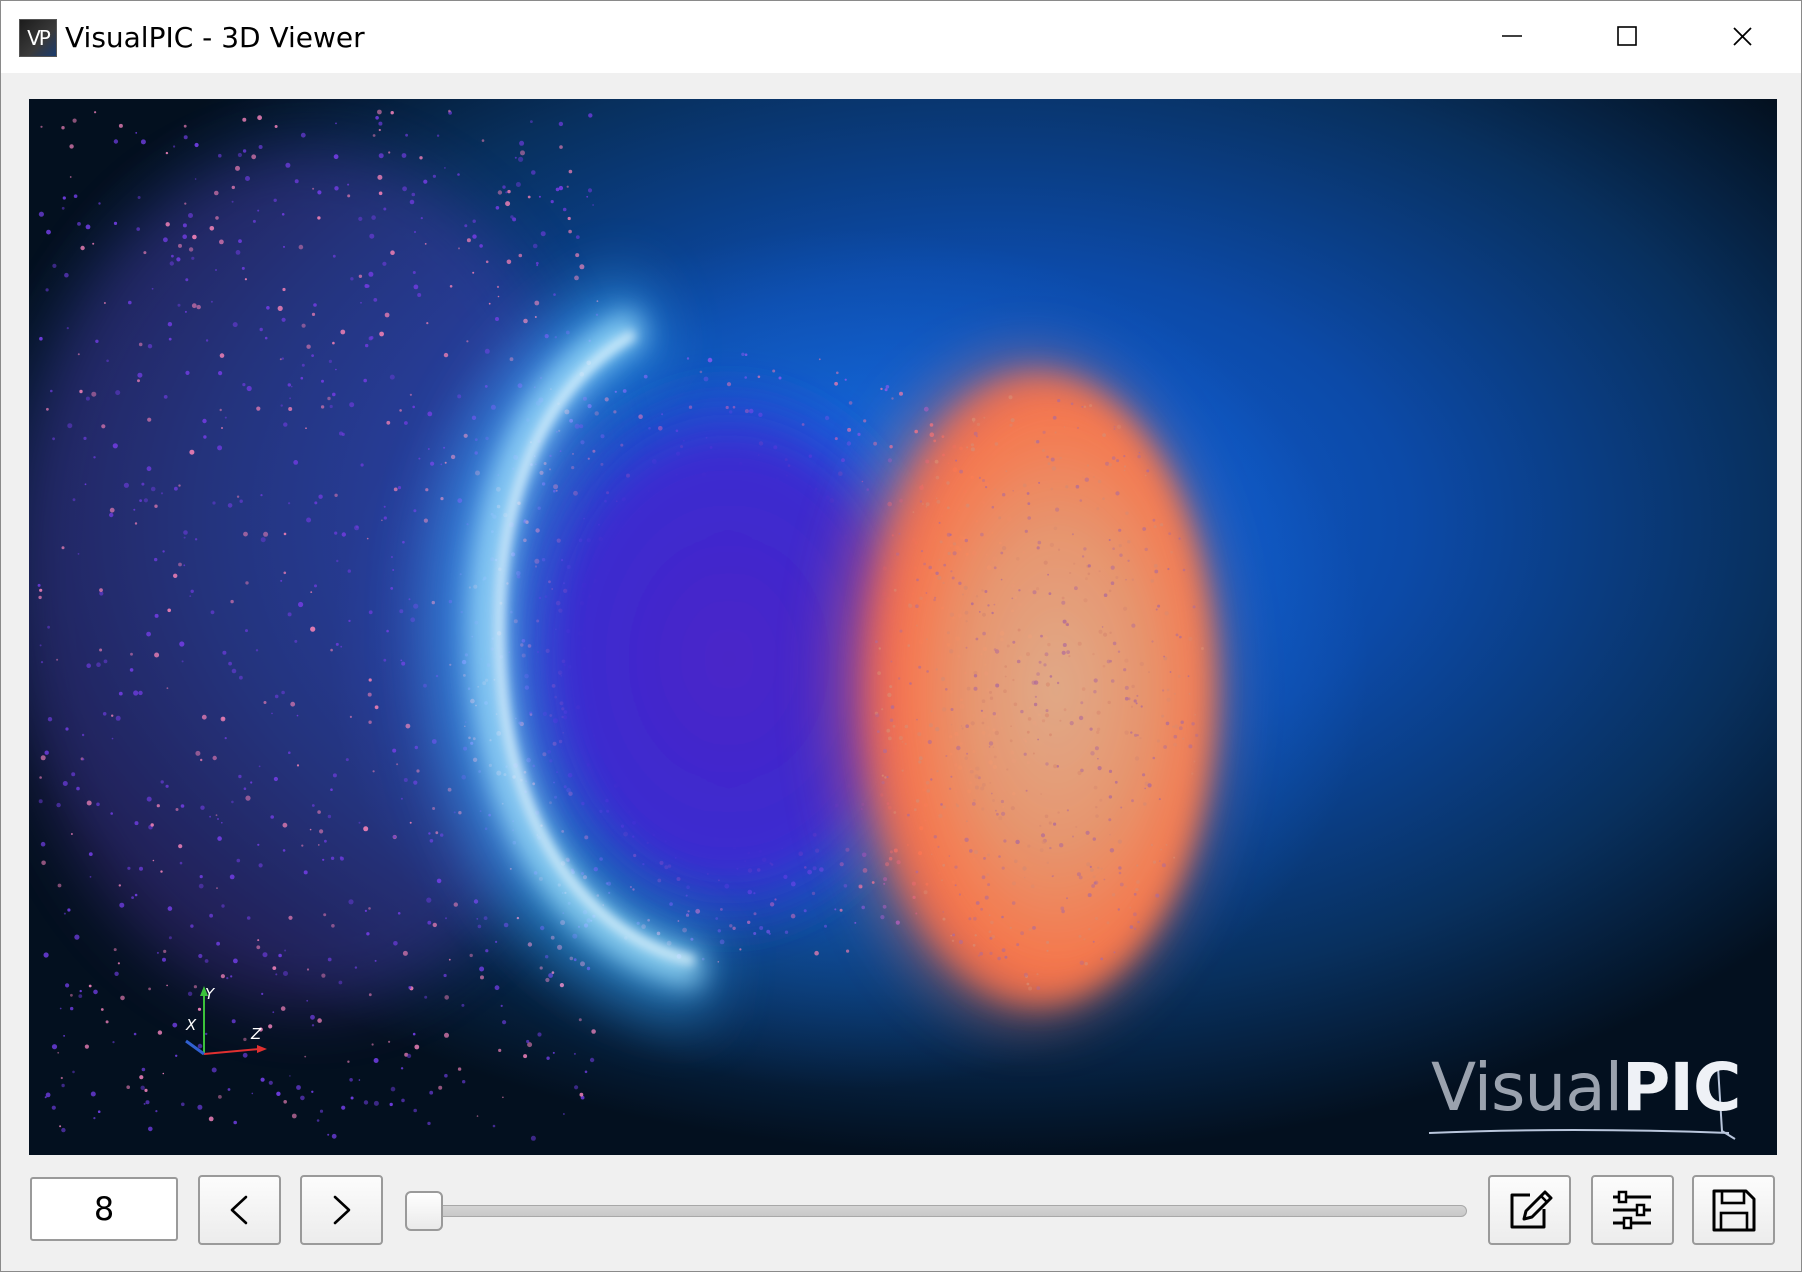 The width and height of the screenshot is (1802, 1272). Describe the element at coordinates (1512, 37) in the screenshot. I see `minimize-button` at that location.